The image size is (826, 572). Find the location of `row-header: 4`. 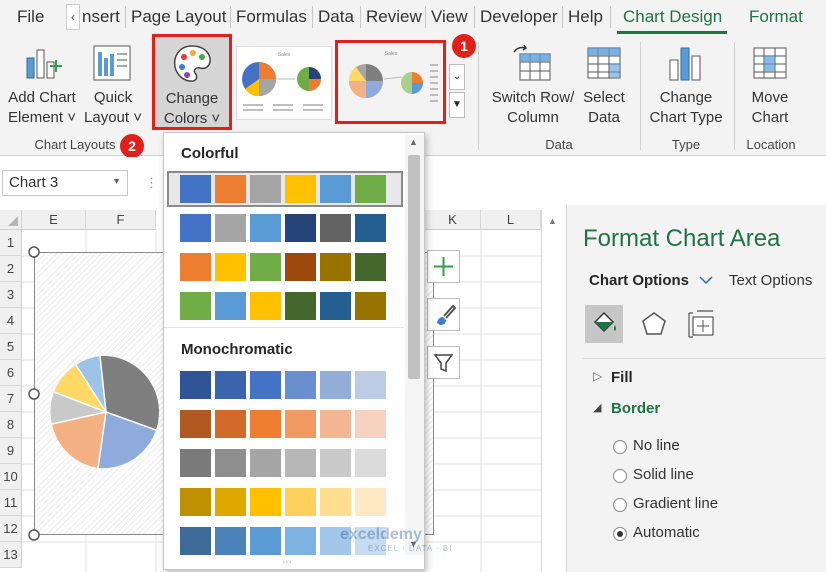

row-header: 4 is located at coordinates (11, 321).